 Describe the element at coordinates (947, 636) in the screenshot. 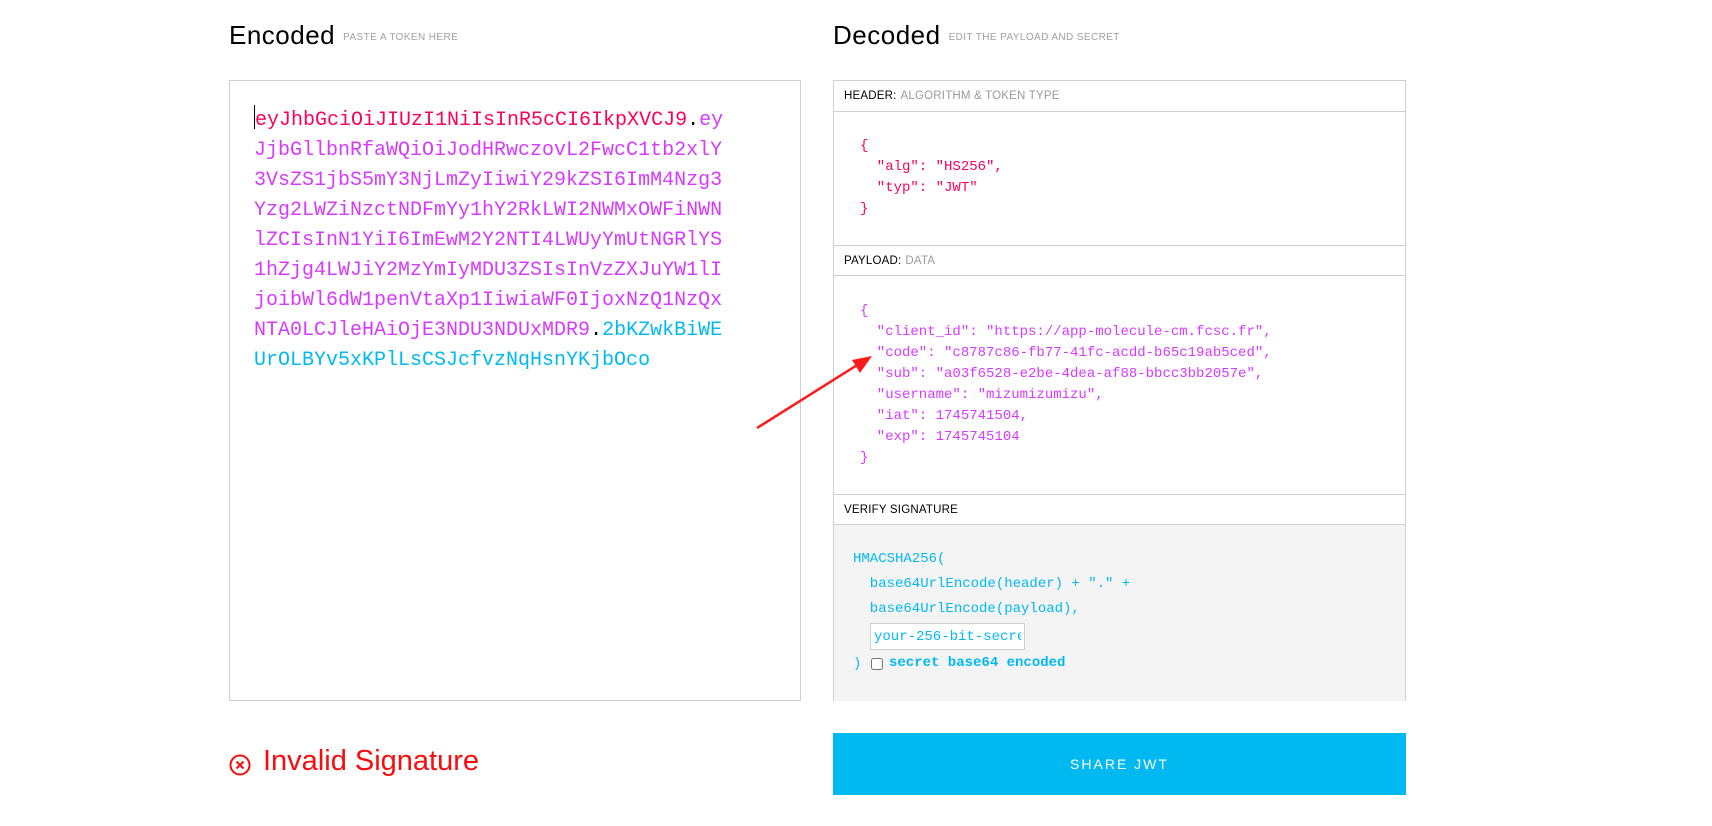

I see `secret-input` at that location.